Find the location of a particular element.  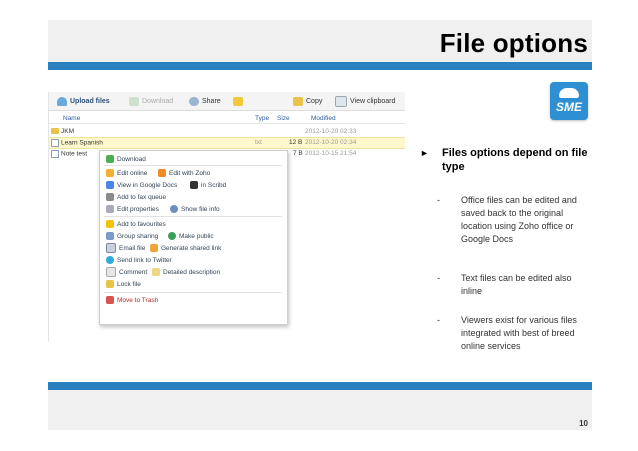

view-clipboard-label: View clipboard is located at coordinates (373, 101).